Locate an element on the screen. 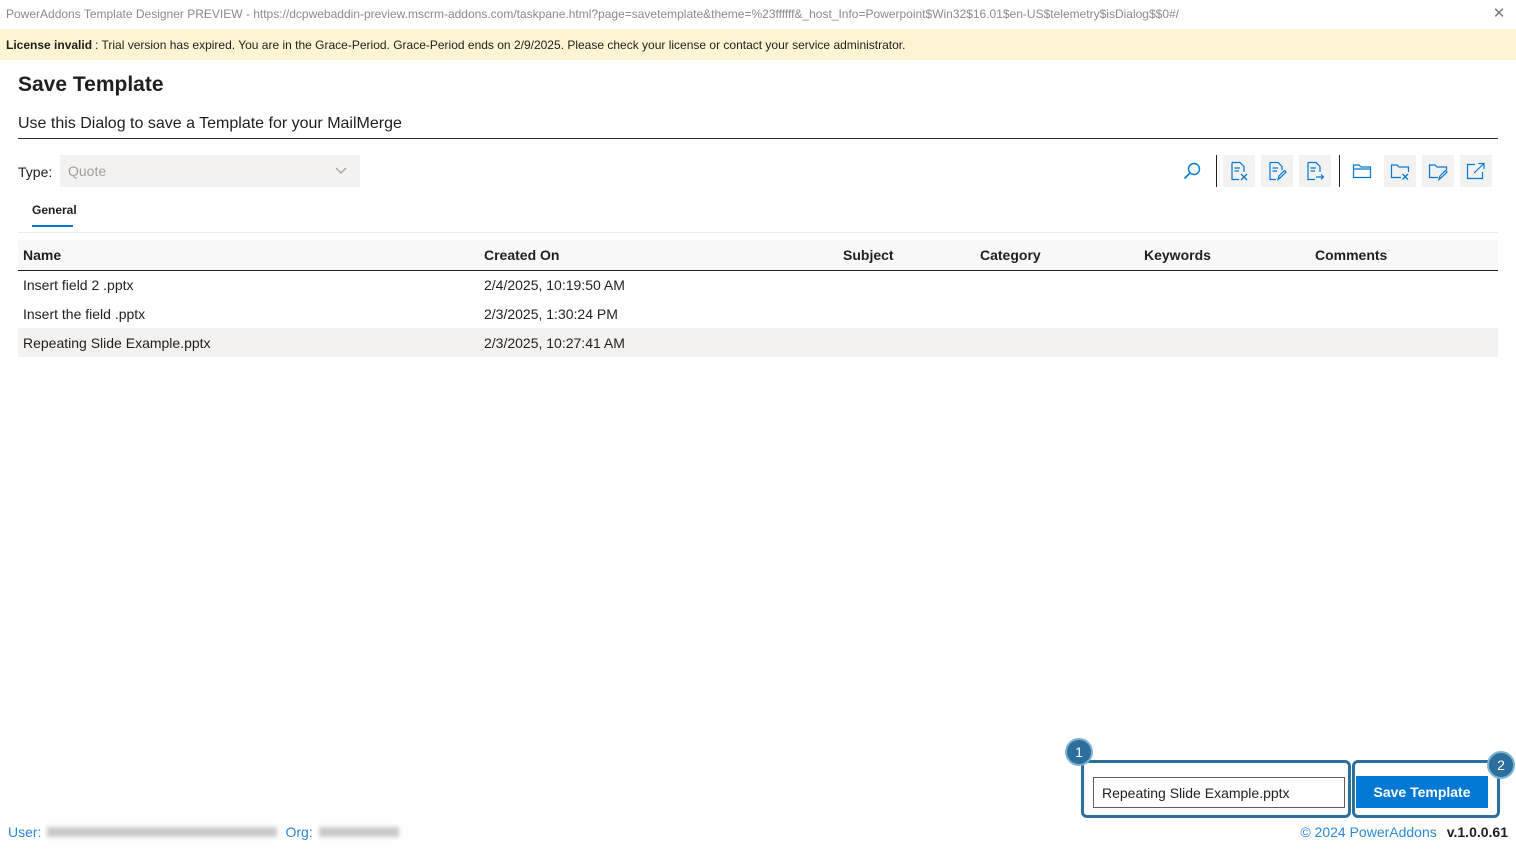 The height and width of the screenshot is (850, 1516). delete-document-button is located at coordinates (1239, 171).